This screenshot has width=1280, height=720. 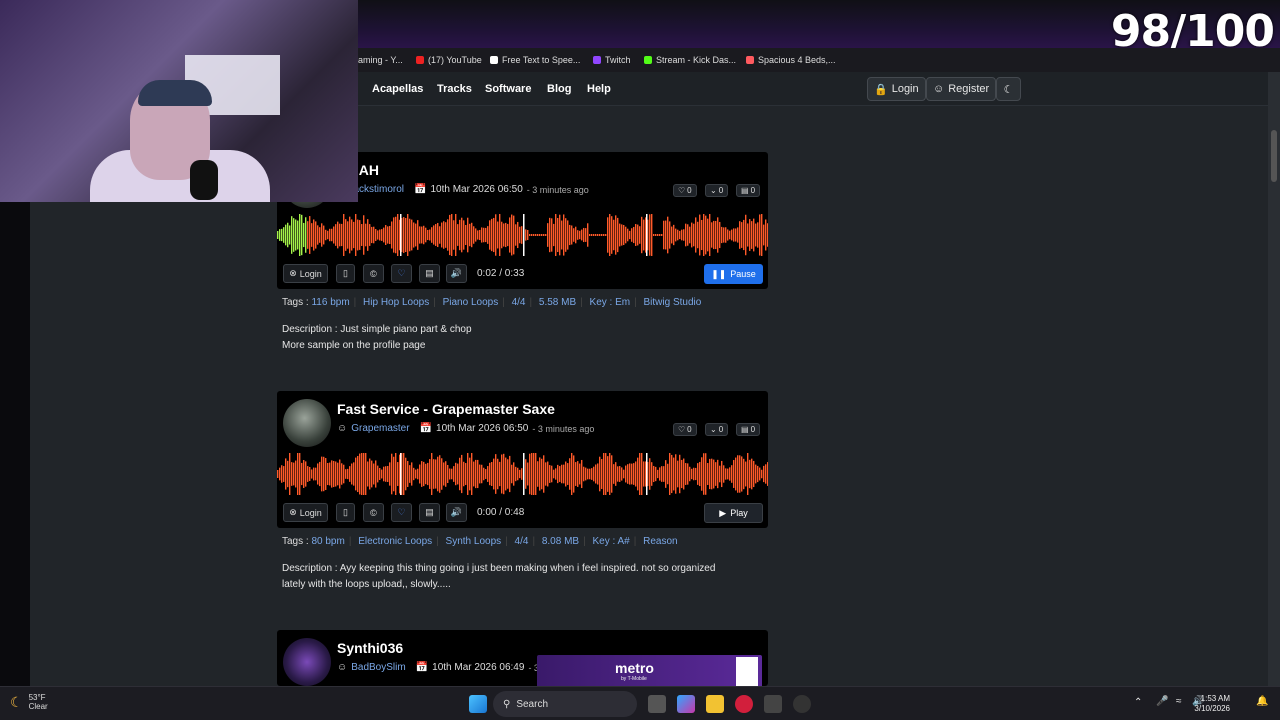 What do you see at coordinates (745, 190) in the screenshot?
I see `comment-icon: ▤` at bounding box center [745, 190].